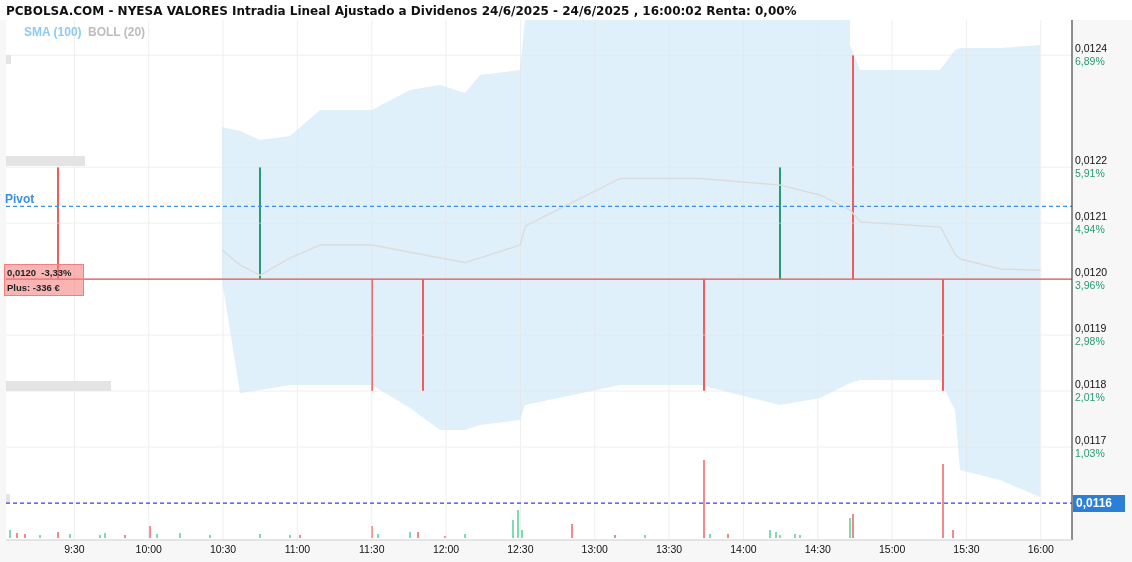 This screenshot has height=562, width=1132. I want to click on legend-item: BOLL (20), so click(117, 32).